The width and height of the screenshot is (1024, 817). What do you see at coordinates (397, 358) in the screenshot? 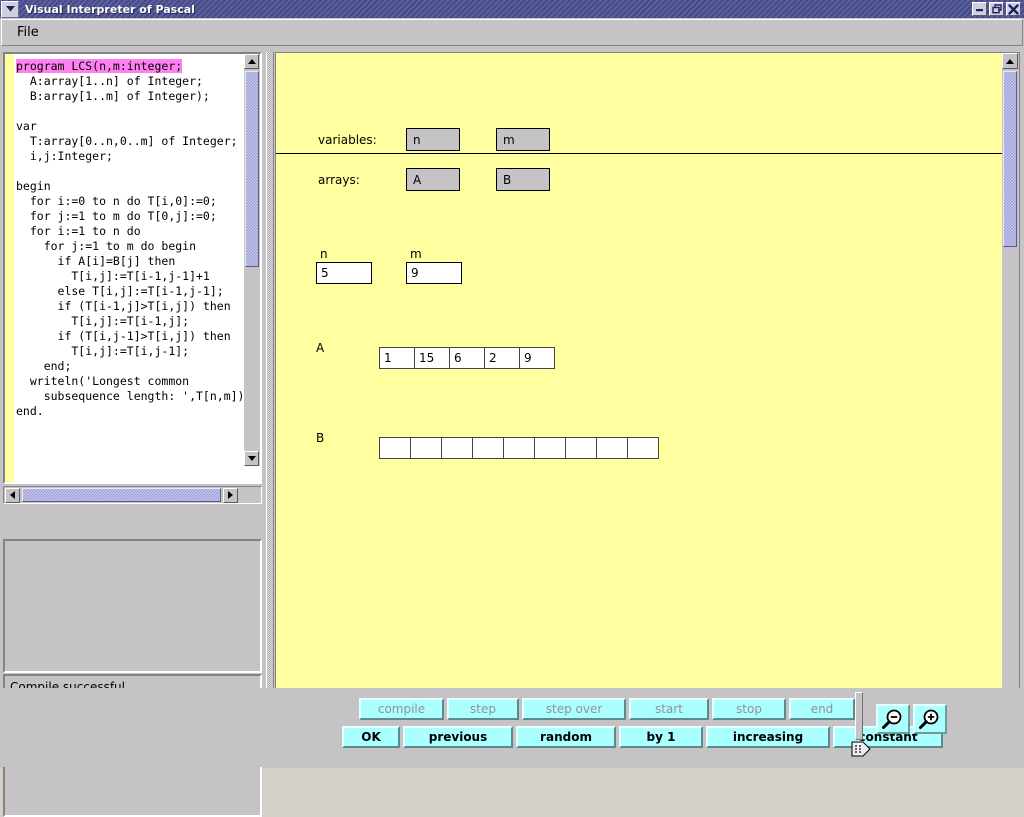
I see `array-cell-a-0: 1` at bounding box center [397, 358].